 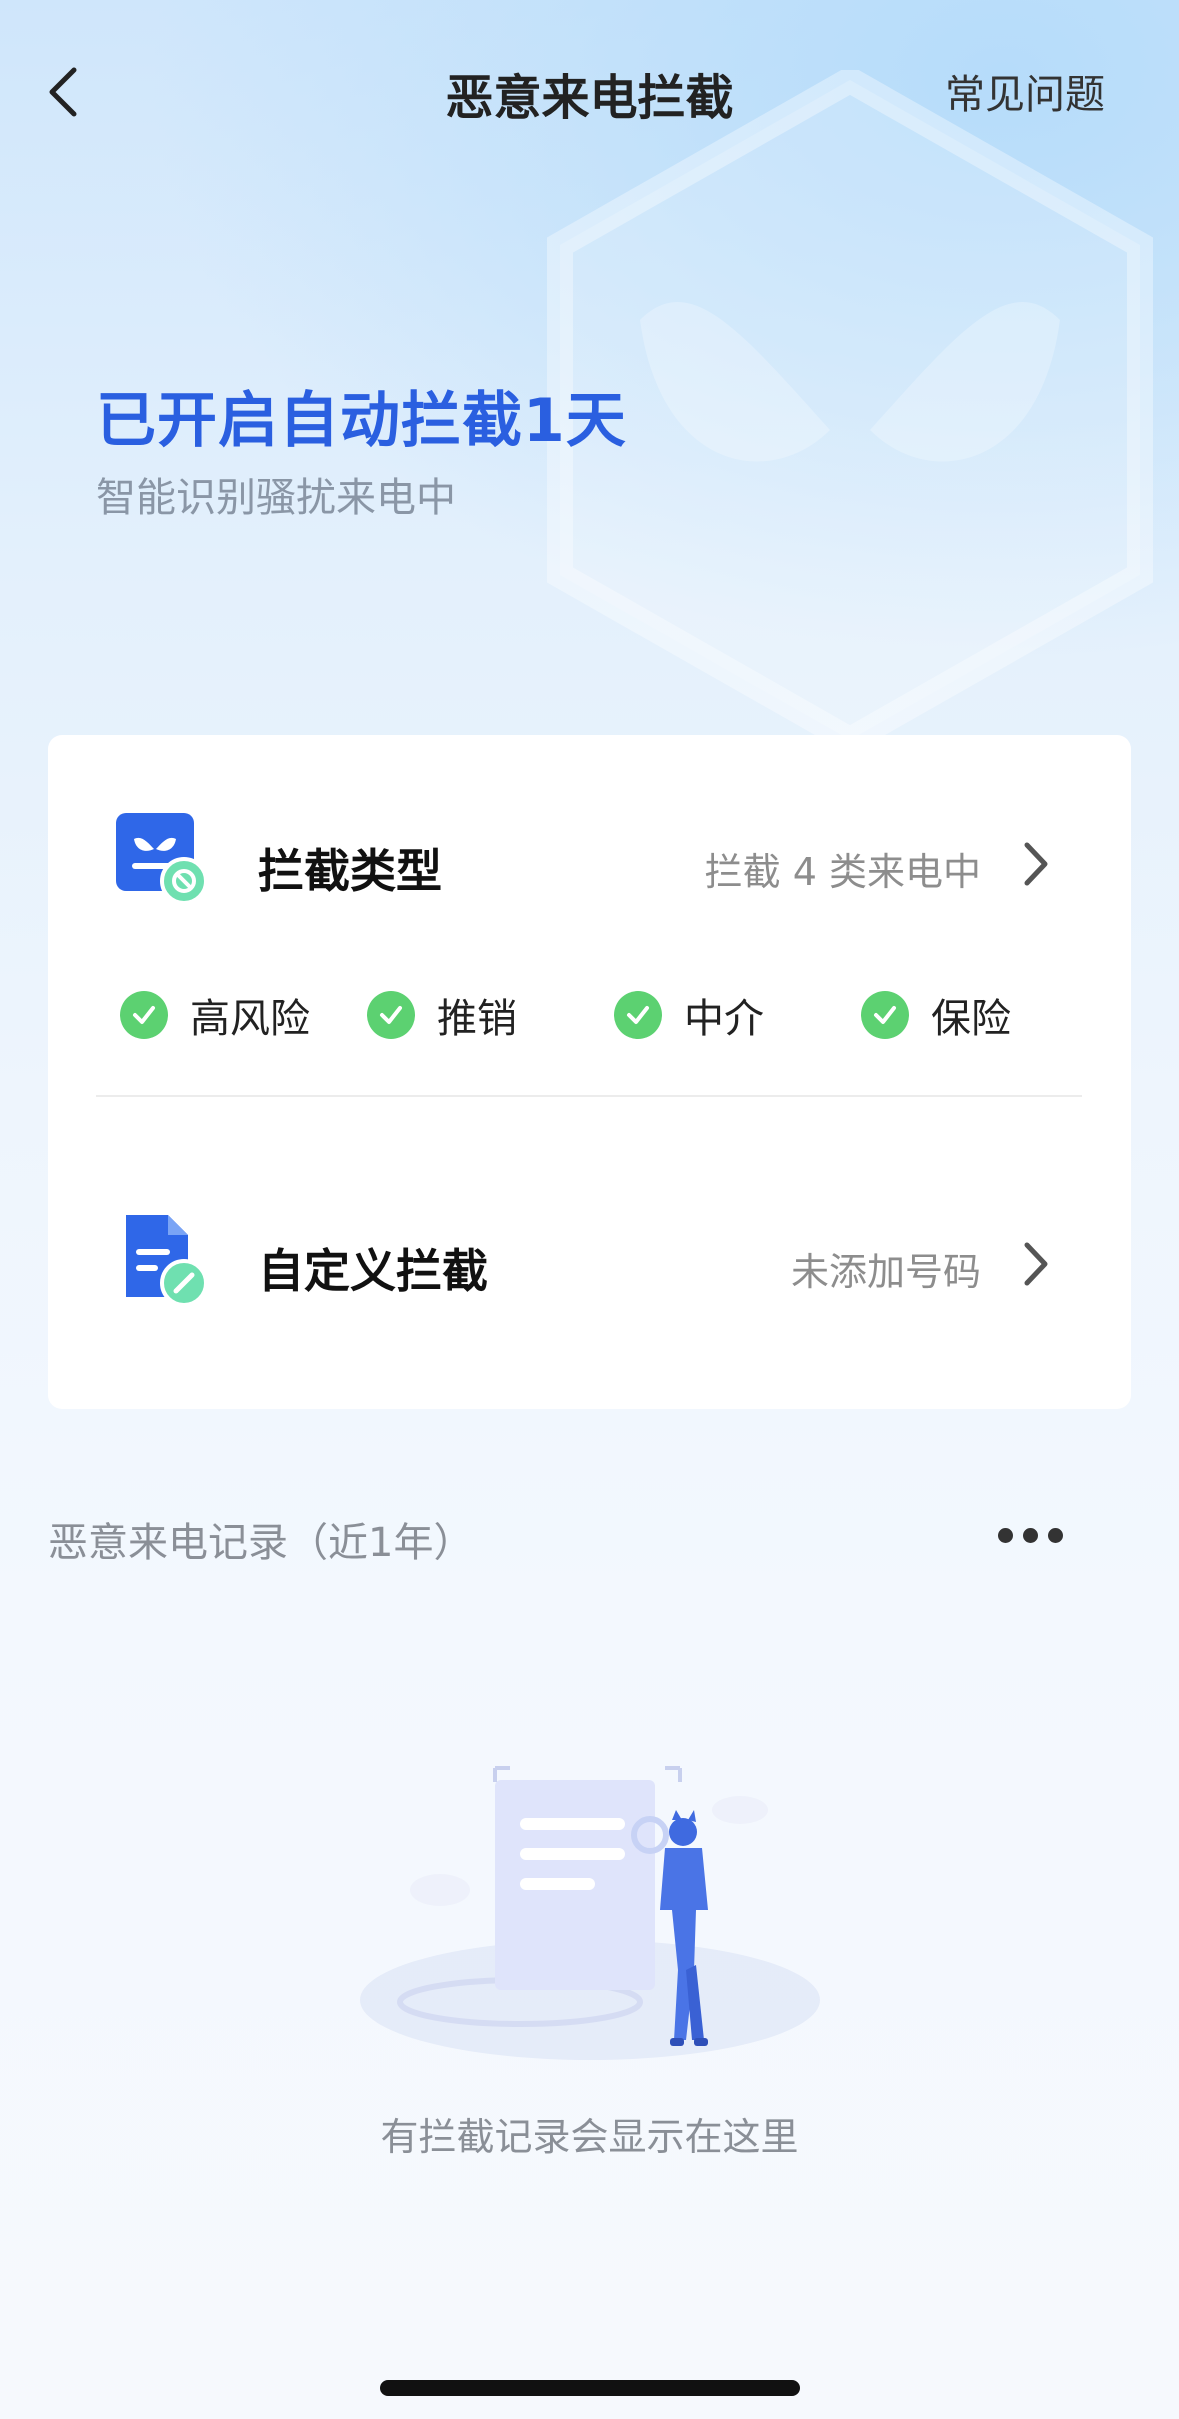 I want to click on records-title: 恶意来电记录（近1年）, so click(x=261, y=1543).